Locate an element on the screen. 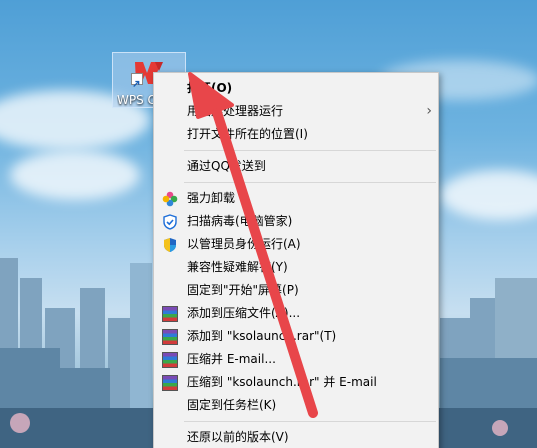  shield-check-icon is located at coordinates (170, 222).